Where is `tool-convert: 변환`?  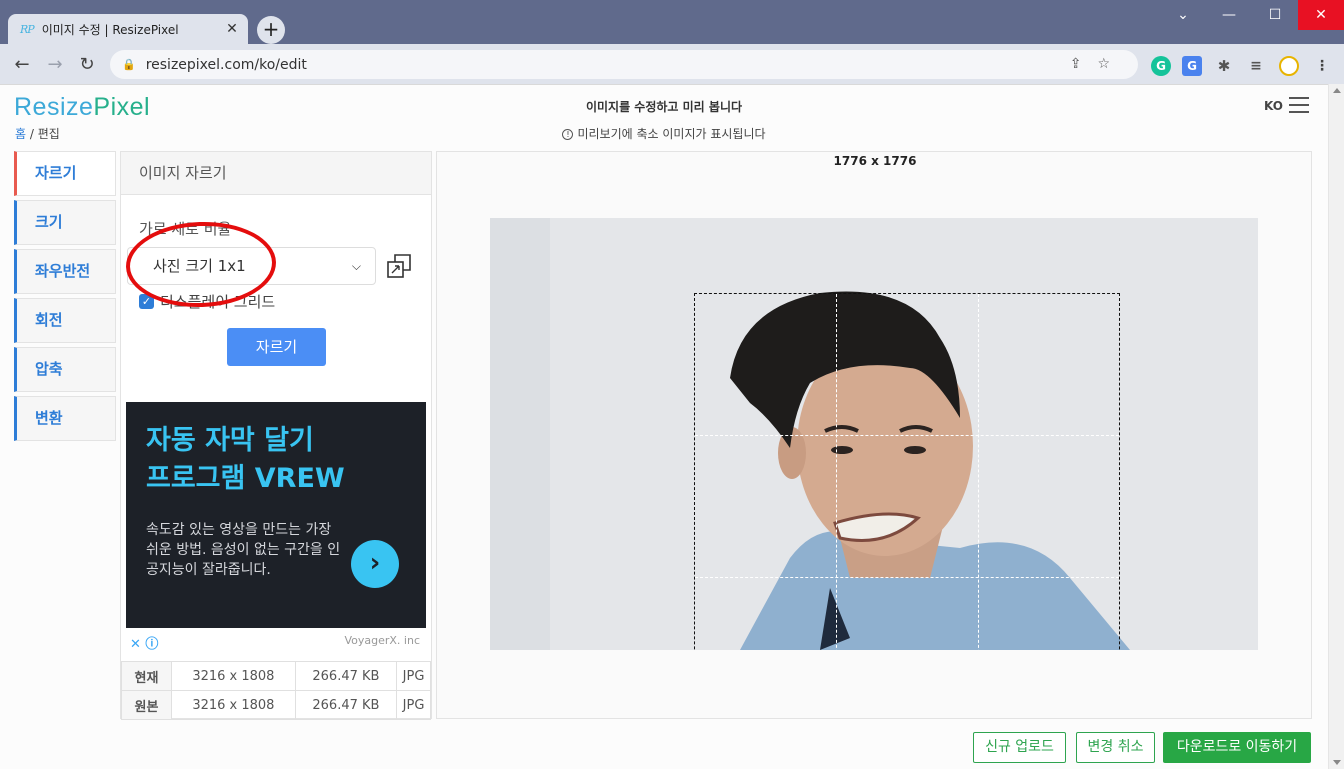
tool-convert: 변환 is located at coordinates (65, 418).